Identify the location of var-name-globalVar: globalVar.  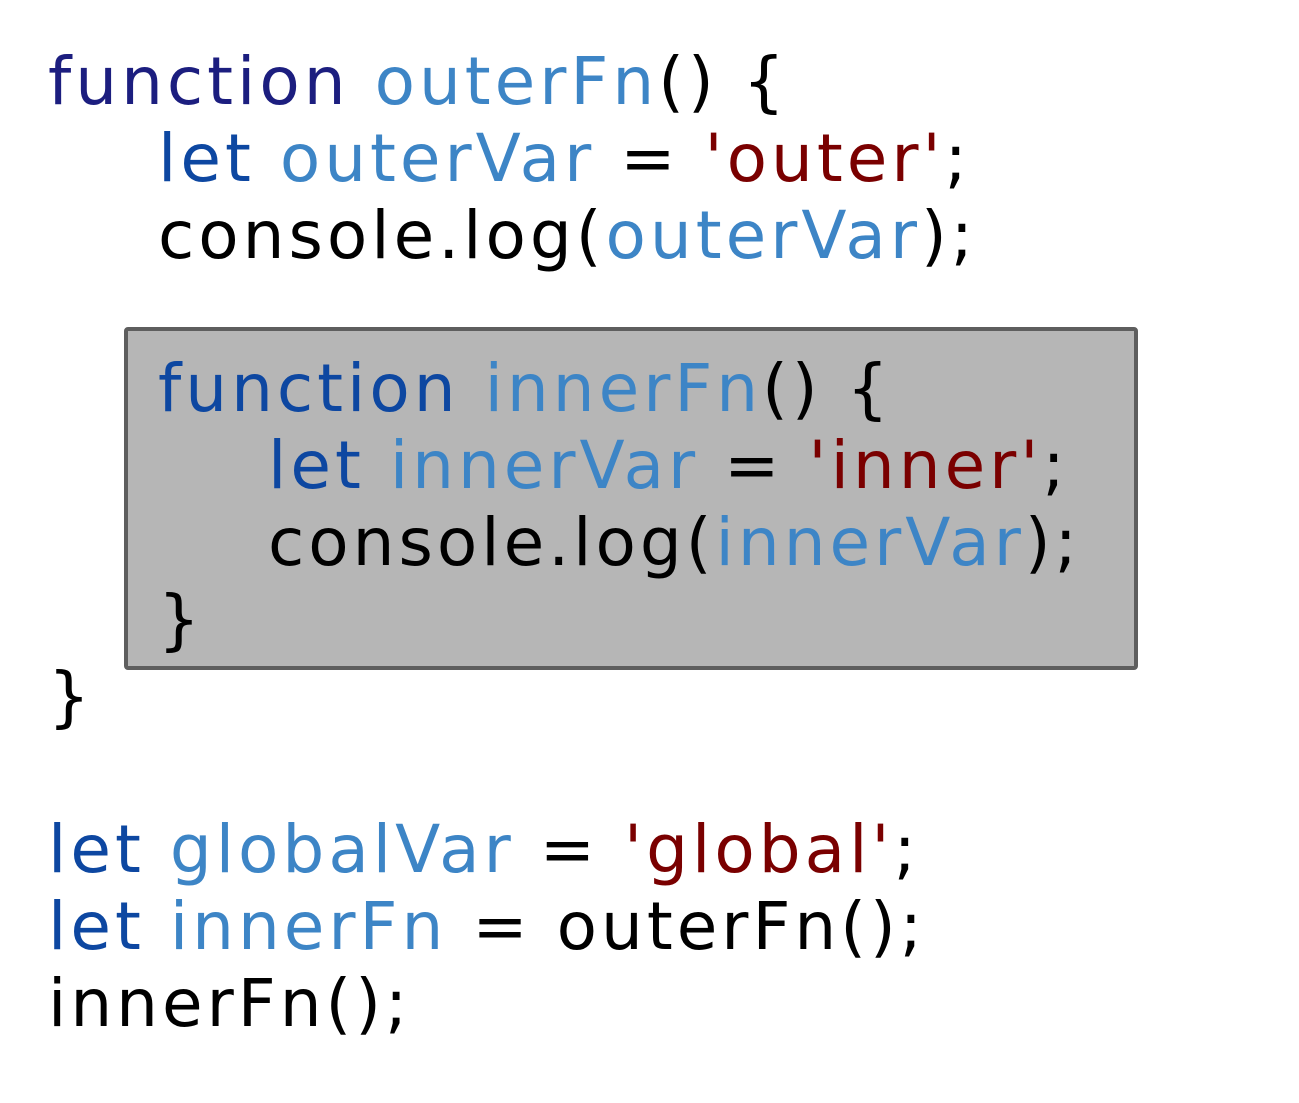
(342, 849).